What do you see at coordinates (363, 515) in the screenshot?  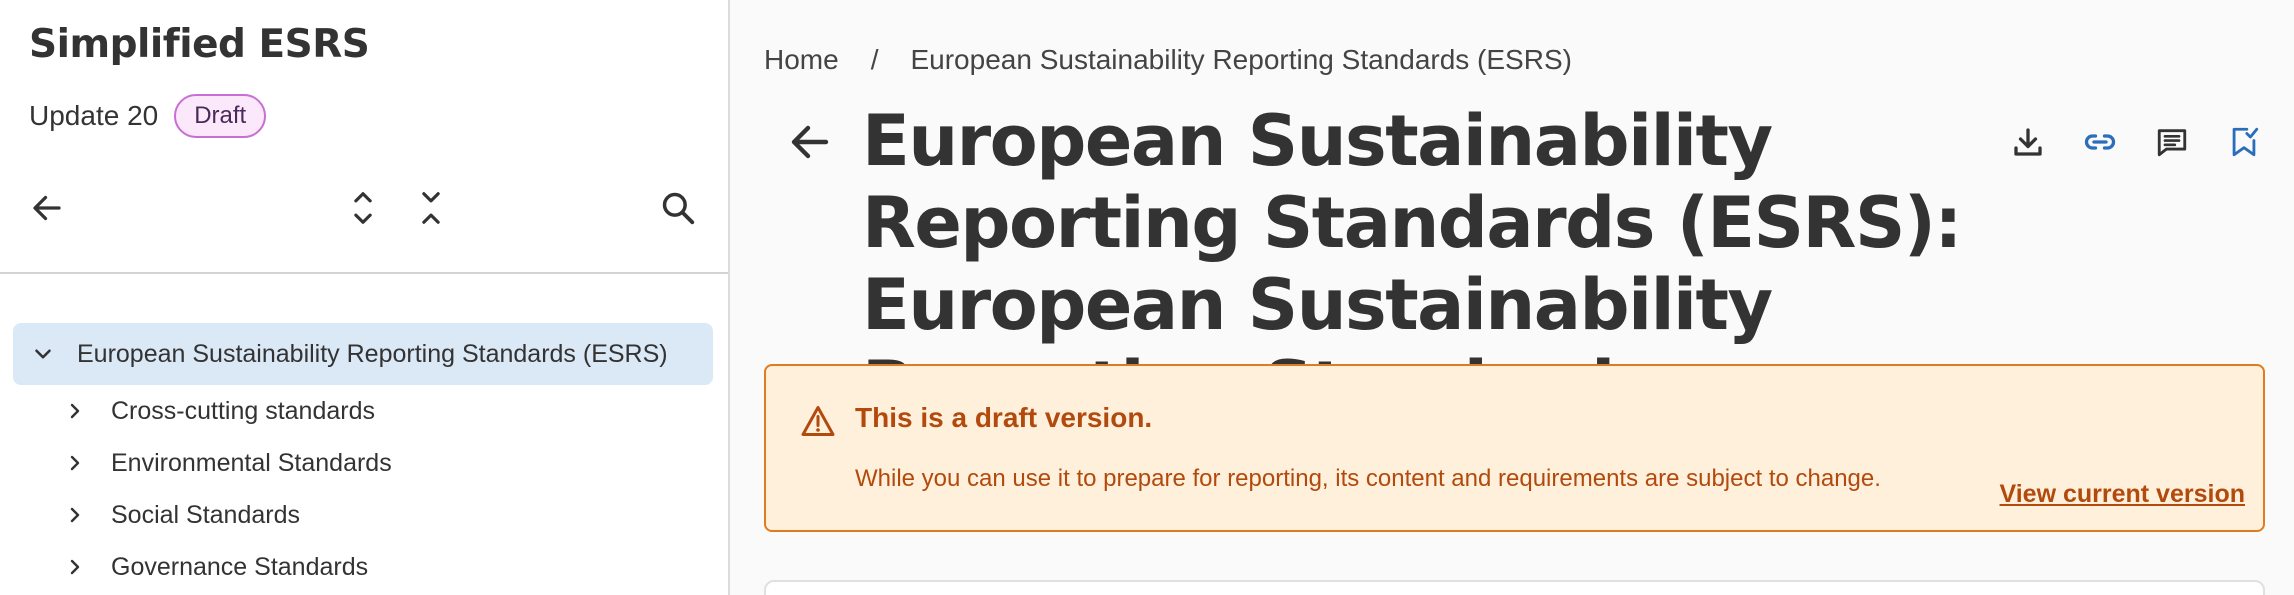 I see `tree-item-social: Social Standards` at bounding box center [363, 515].